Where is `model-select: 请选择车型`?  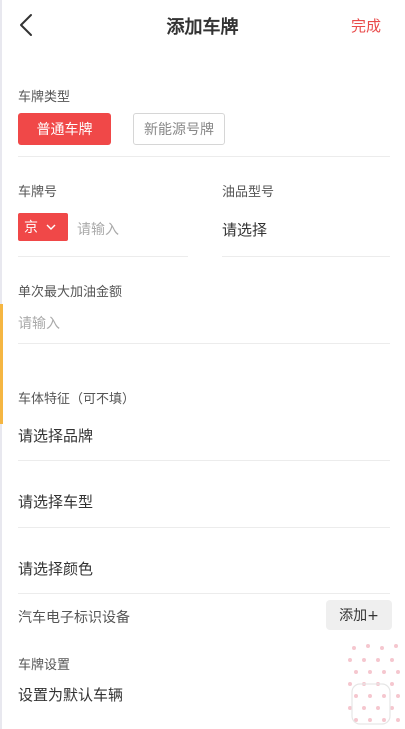 model-select: 请选择车型 is located at coordinates (55, 501).